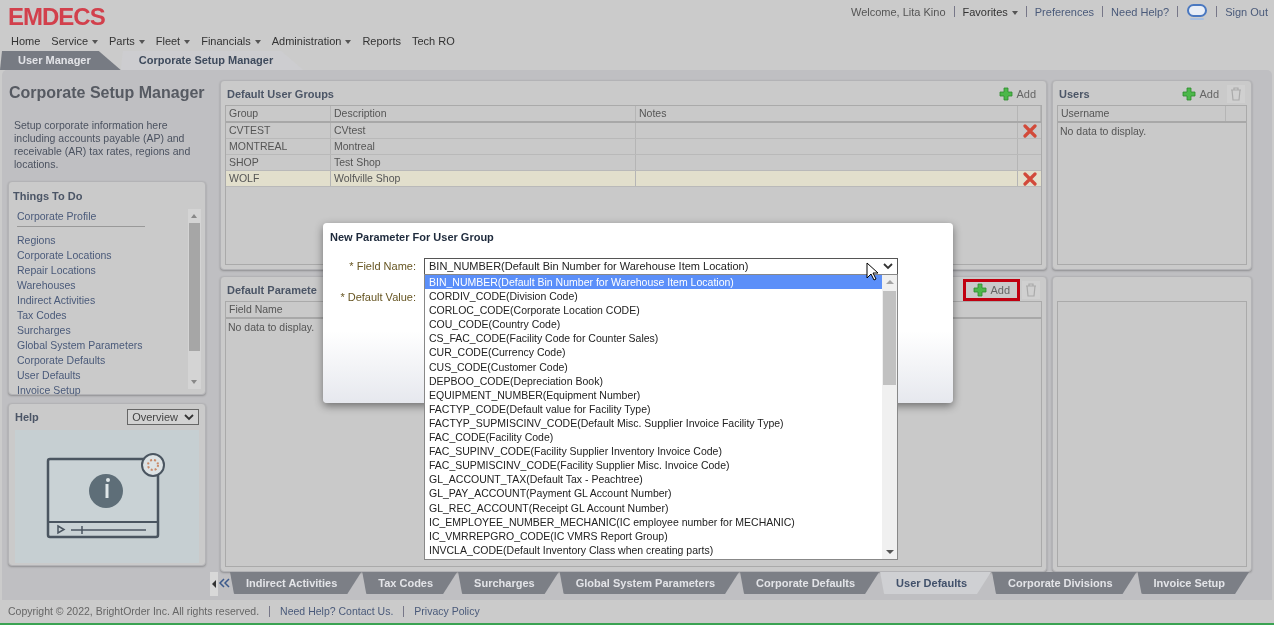 The height and width of the screenshot is (625, 1274). I want to click on footer-link: Need Help? Contact Us., so click(337, 611).